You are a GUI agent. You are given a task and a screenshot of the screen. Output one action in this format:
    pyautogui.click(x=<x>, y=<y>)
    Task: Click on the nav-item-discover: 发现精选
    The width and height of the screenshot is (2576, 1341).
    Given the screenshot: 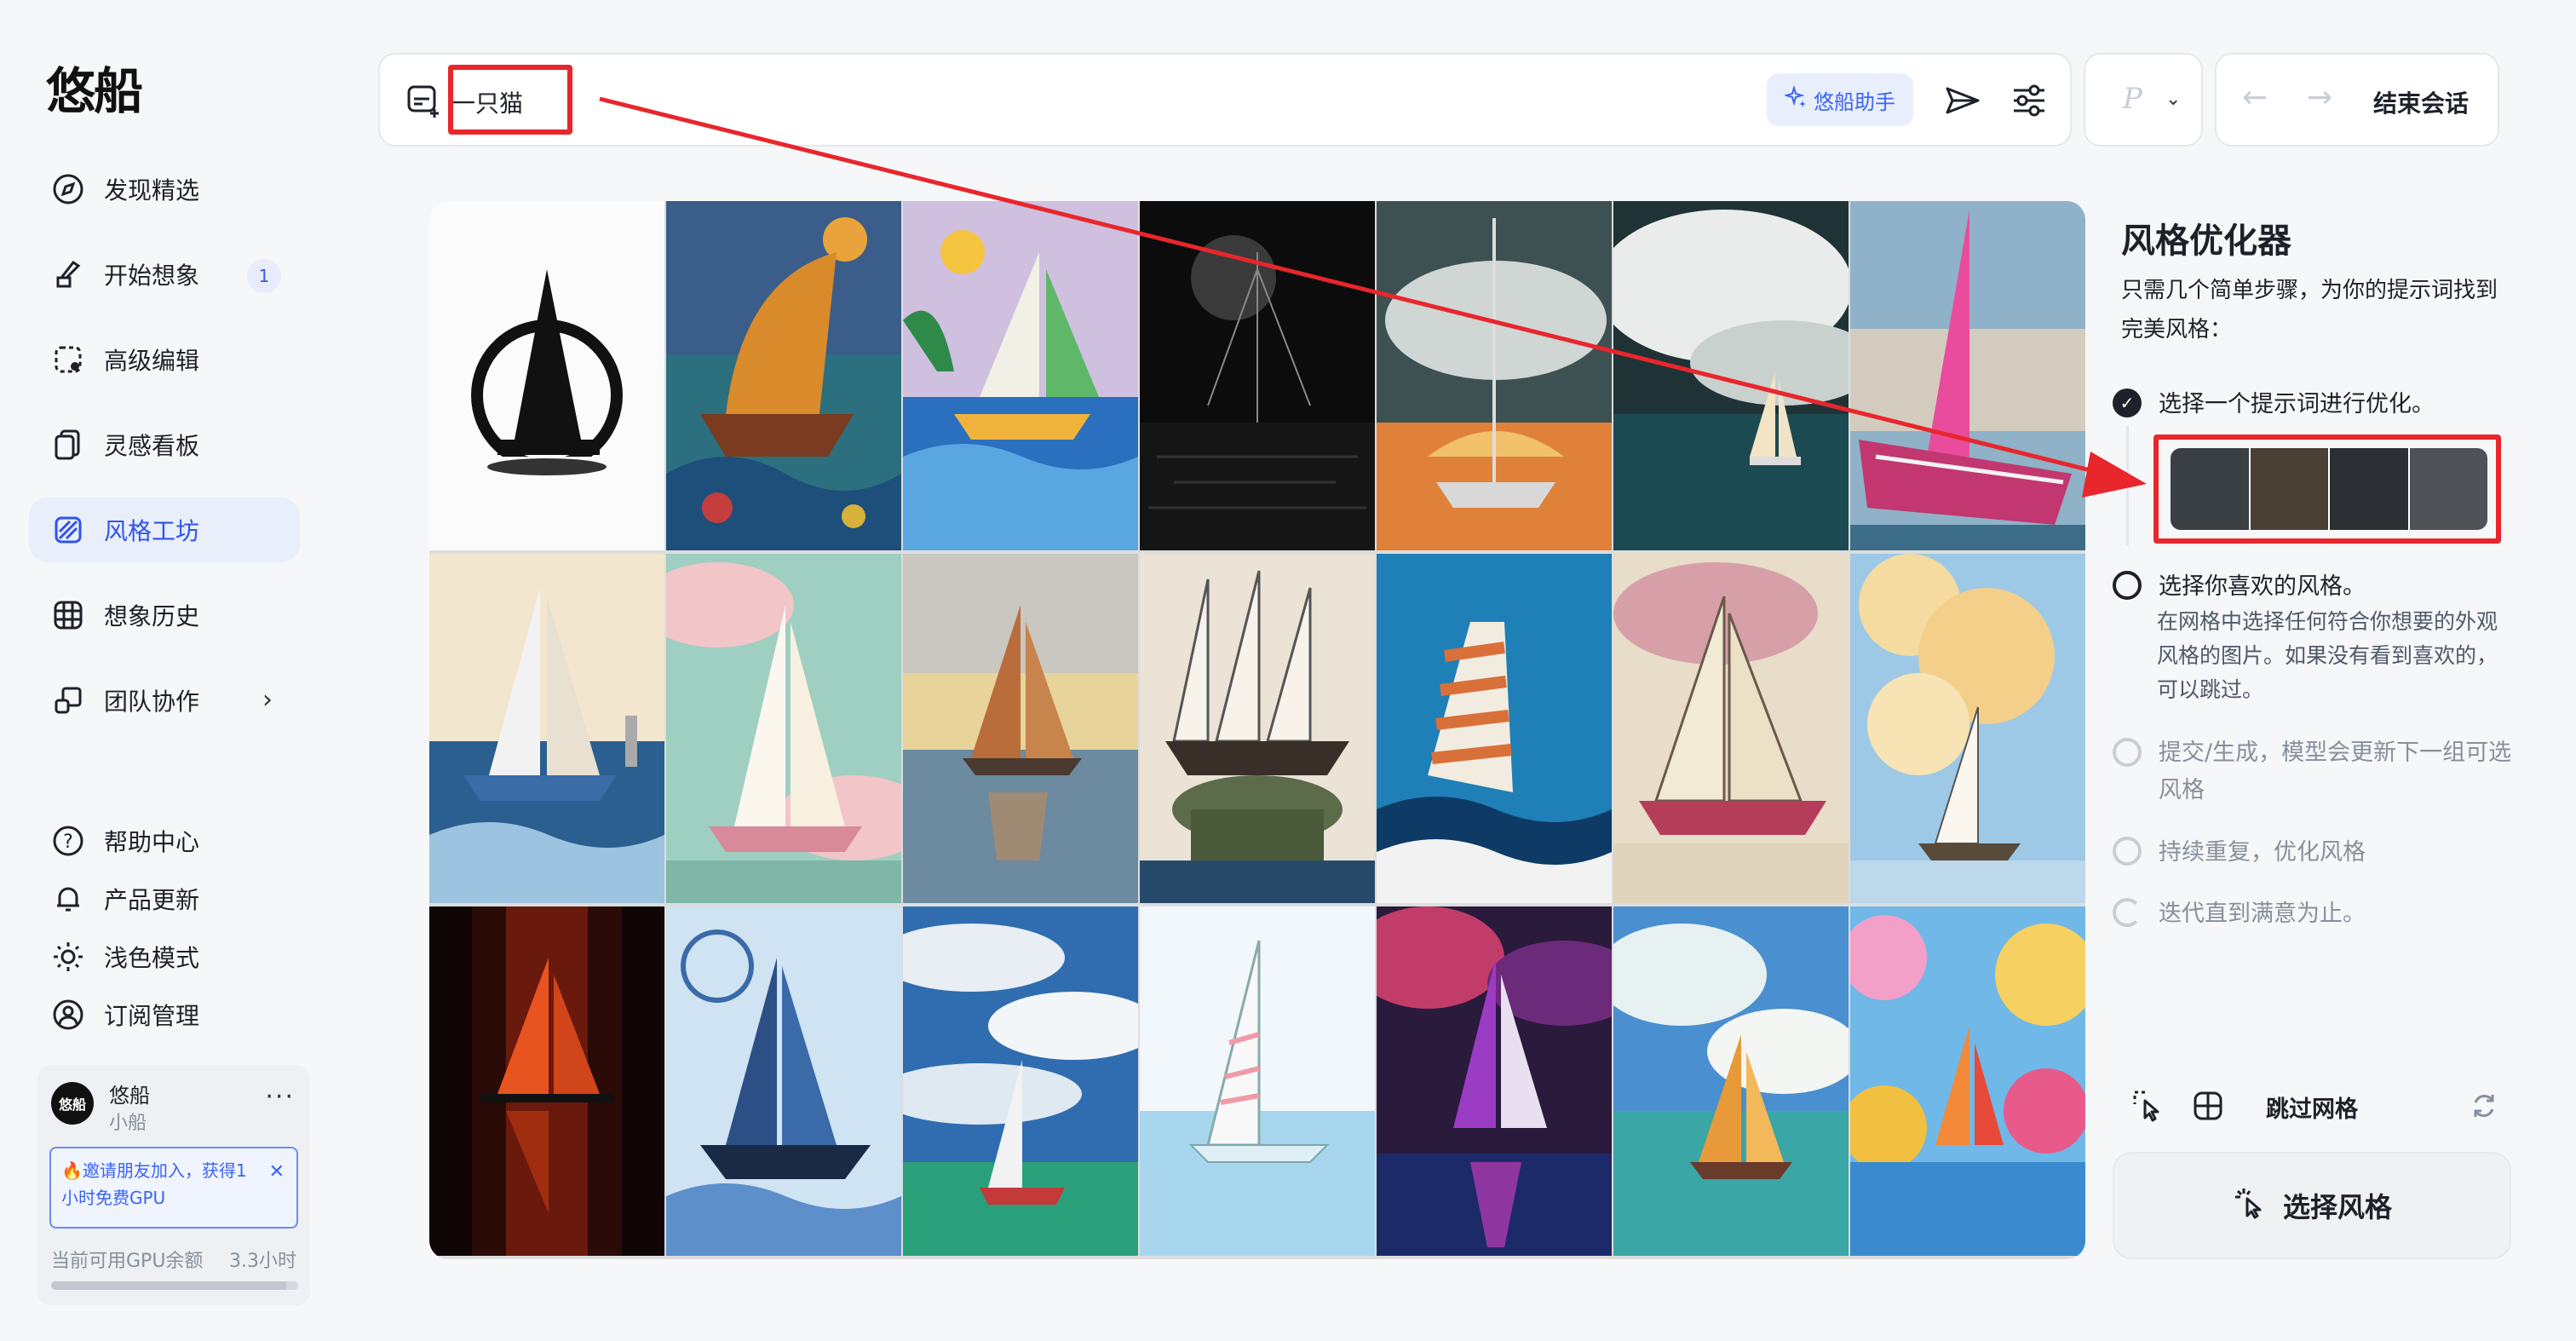 What is the action you would take?
    pyautogui.click(x=165, y=190)
    